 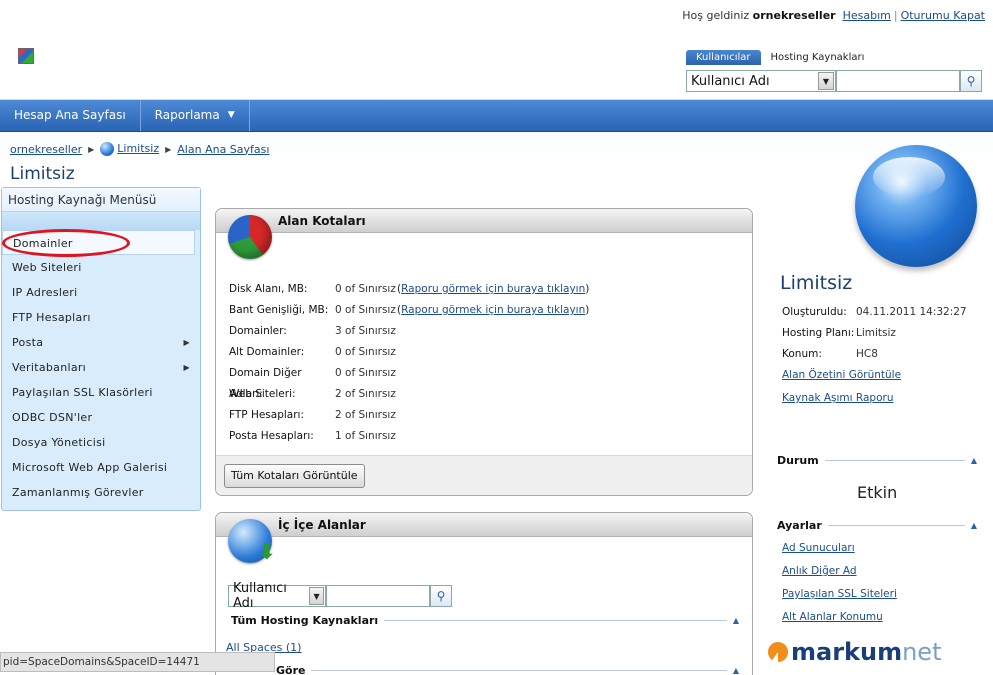 I want to click on quota-label: Alt Domainler:, so click(x=267, y=352).